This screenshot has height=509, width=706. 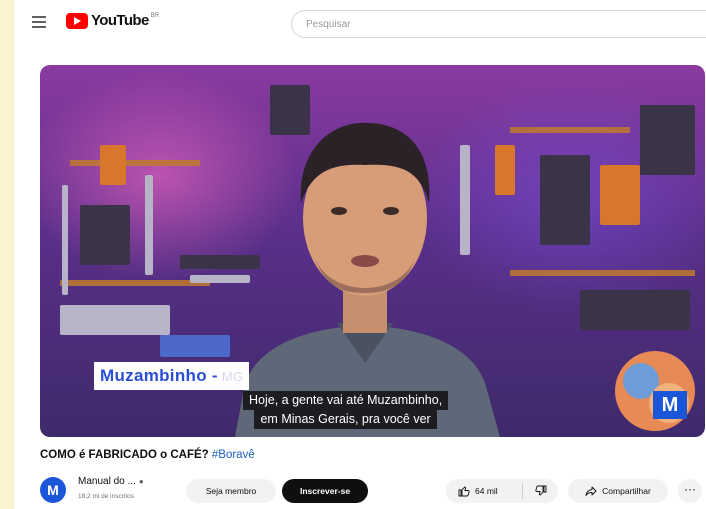 I want to click on channel-name-row: Manual do ... ●, so click(x=111, y=481).